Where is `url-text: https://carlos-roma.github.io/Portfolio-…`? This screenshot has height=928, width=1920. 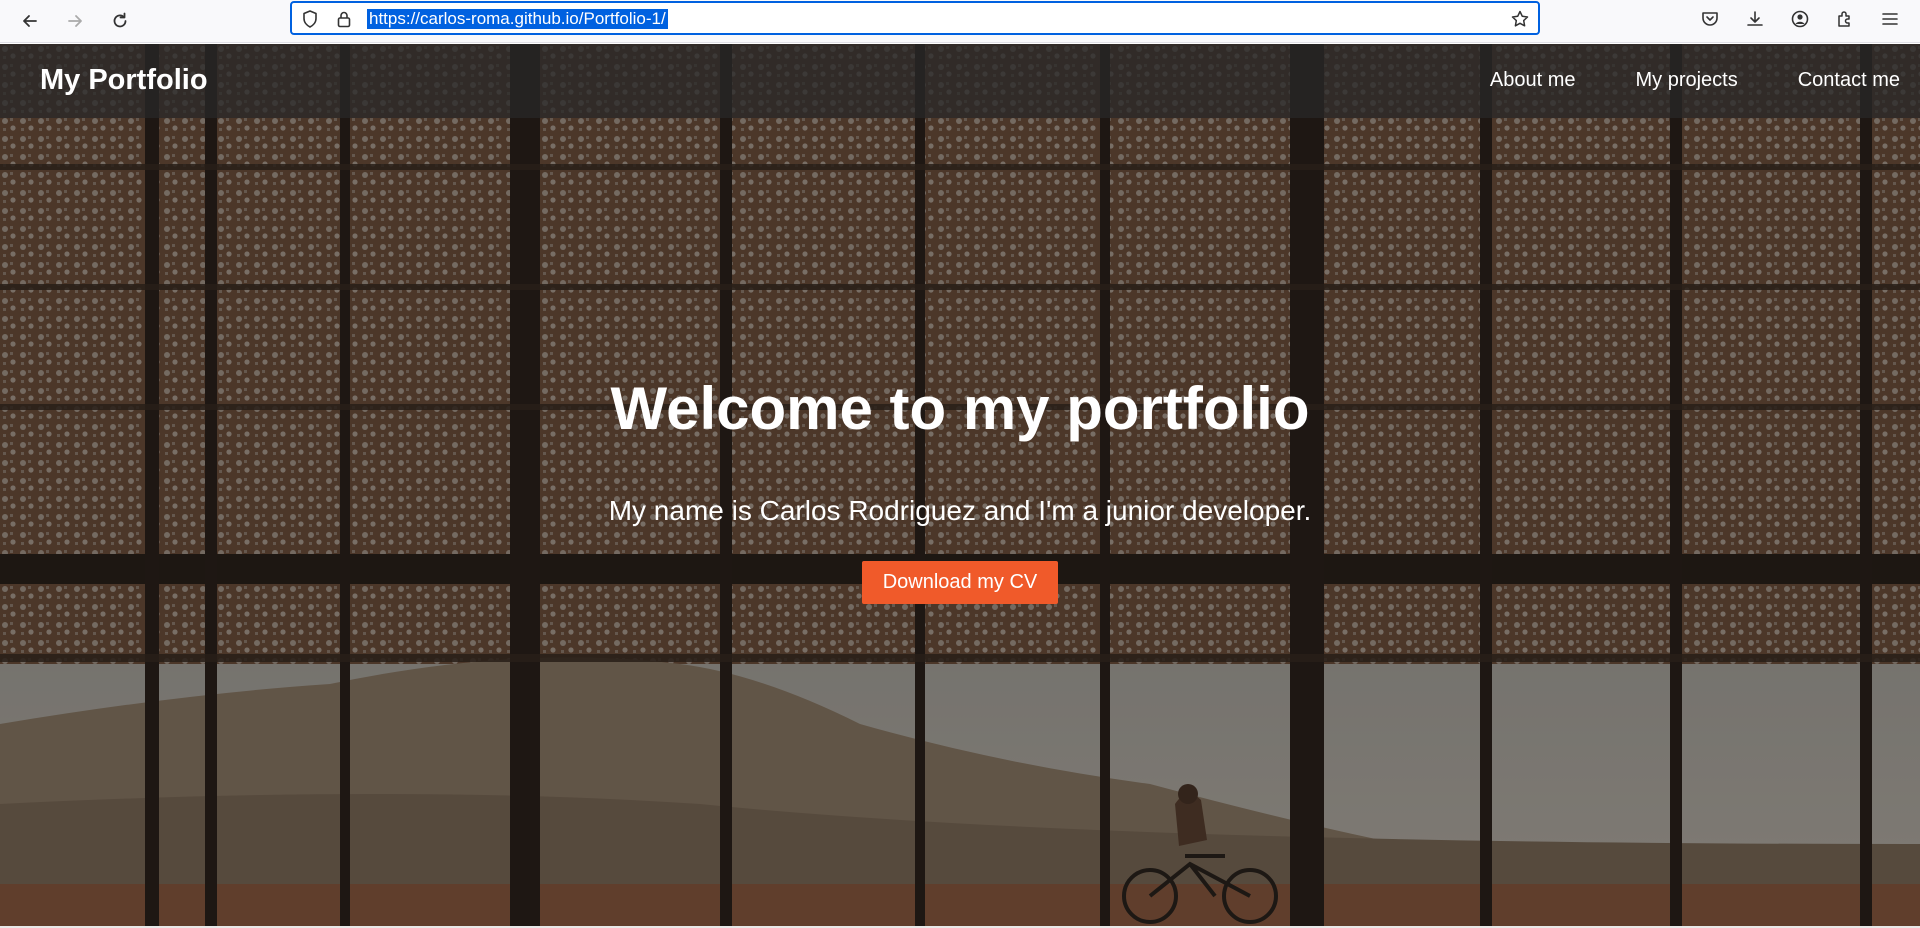
url-text: https://carlos-roma.github.io/Portfolio-… is located at coordinates (517, 19).